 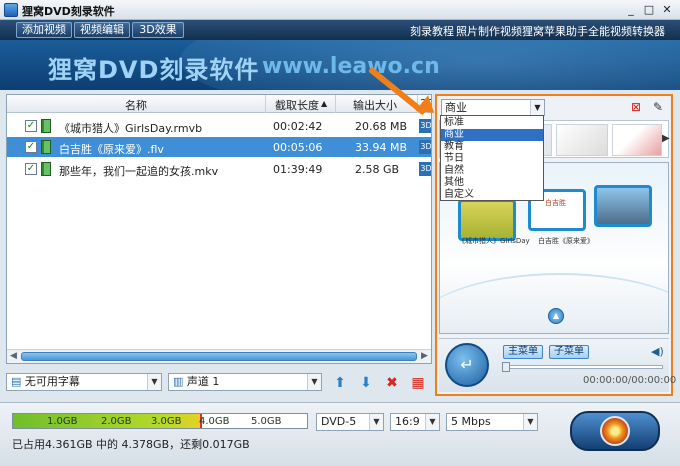 What do you see at coordinates (16, 381) in the screenshot?
I see `subtitle-icon: ▤` at bounding box center [16, 381].